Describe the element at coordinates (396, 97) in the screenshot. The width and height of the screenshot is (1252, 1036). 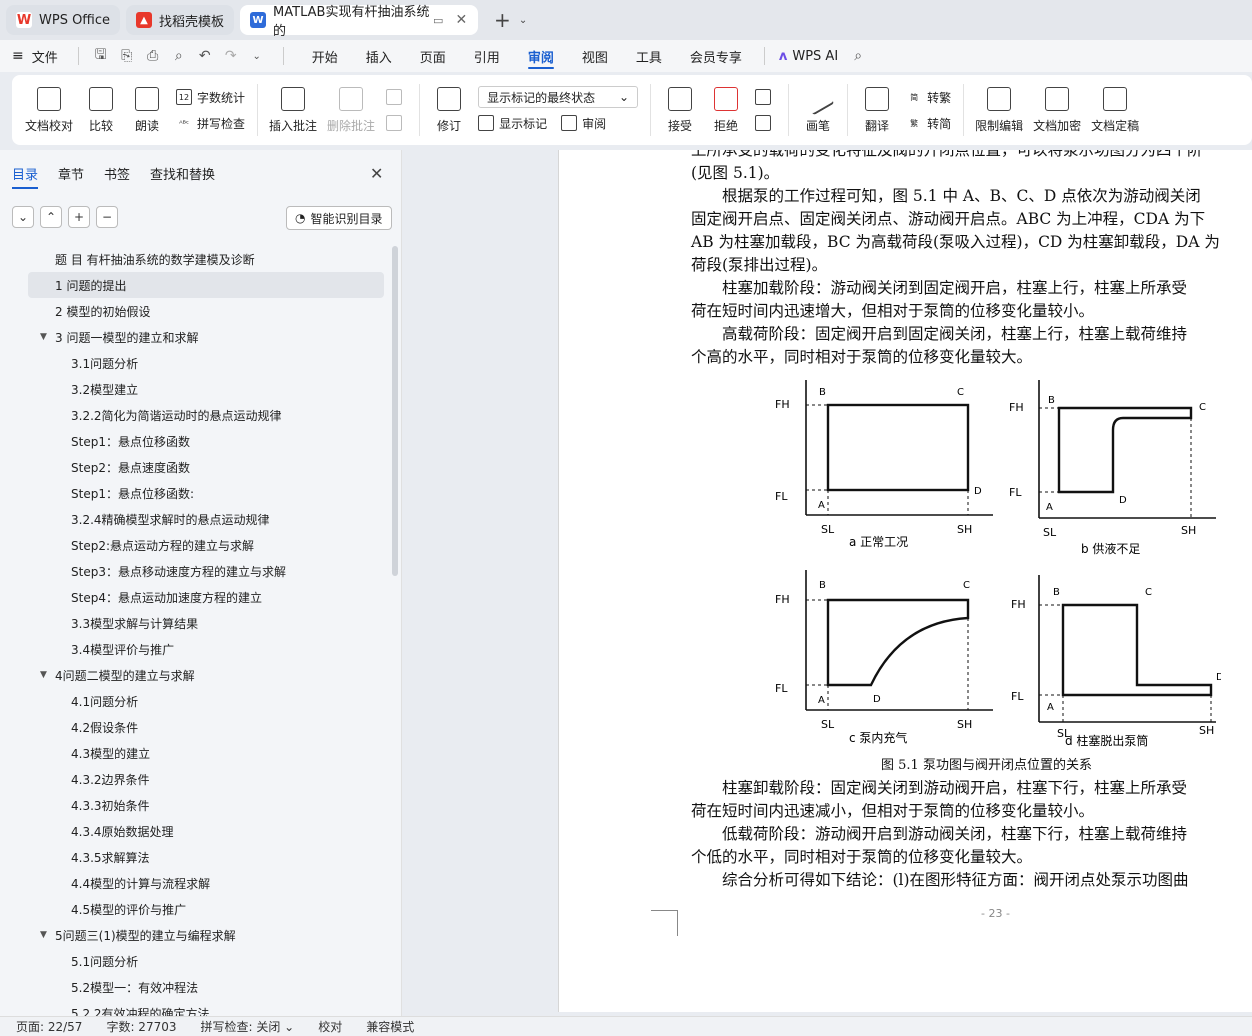
I see `prev-comment-button` at that location.